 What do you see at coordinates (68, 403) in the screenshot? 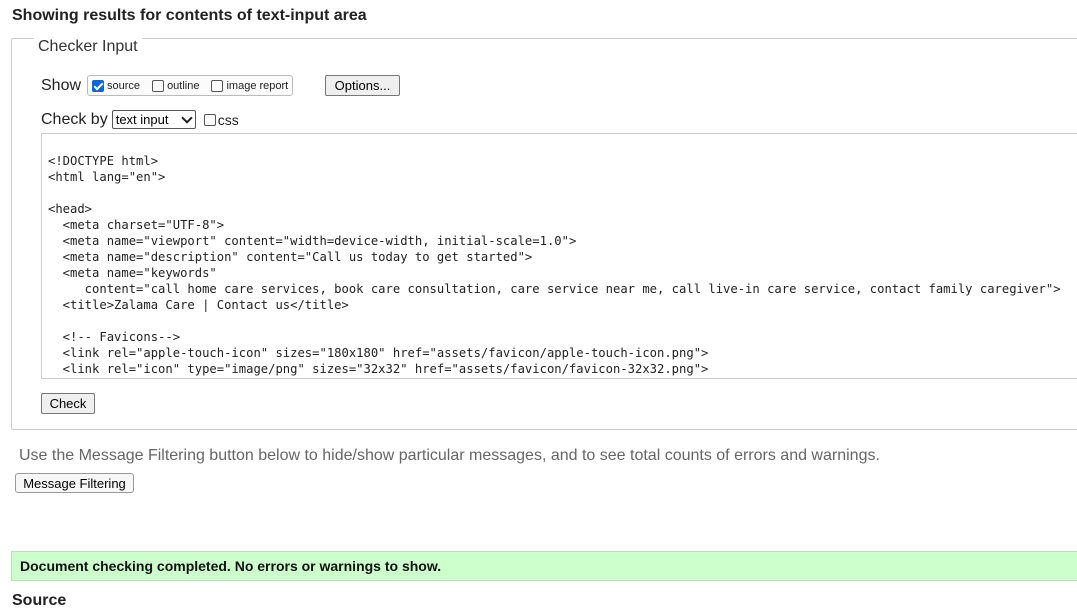
I see `check-button: Check` at bounding box center [68, 403].